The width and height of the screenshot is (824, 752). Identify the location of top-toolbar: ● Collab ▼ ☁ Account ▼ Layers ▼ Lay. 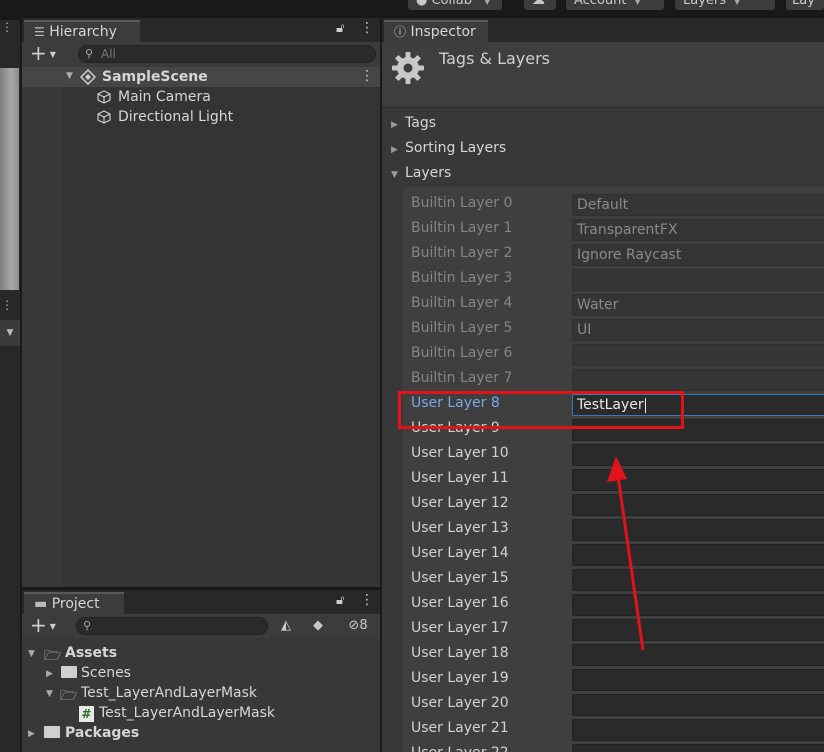
(412, 6).